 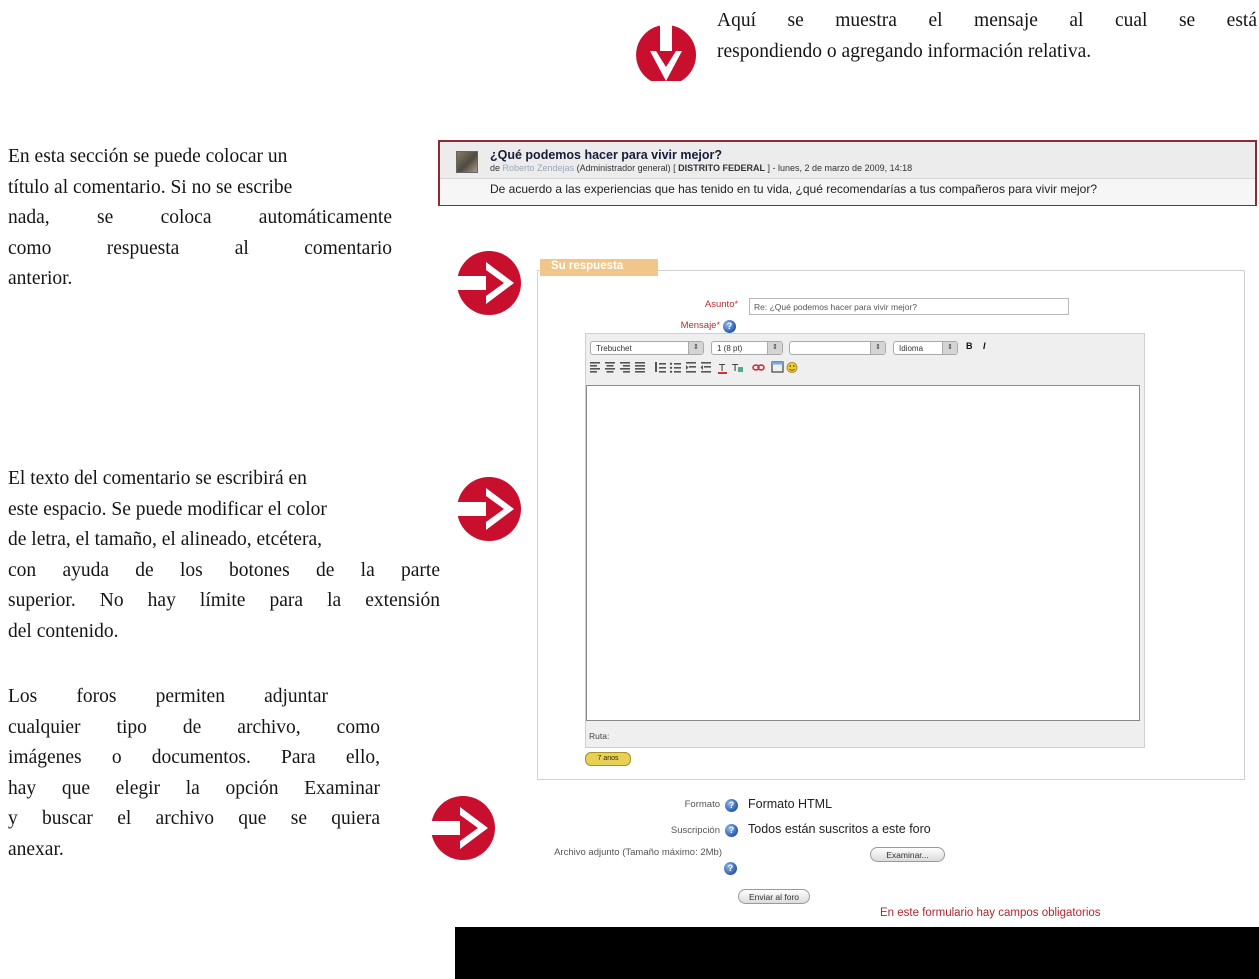 What do you see at coordinates (730, 348) in the screenshot?
I see `size-select-value: 1 (8 pt)` at bounding box center [730, 348].